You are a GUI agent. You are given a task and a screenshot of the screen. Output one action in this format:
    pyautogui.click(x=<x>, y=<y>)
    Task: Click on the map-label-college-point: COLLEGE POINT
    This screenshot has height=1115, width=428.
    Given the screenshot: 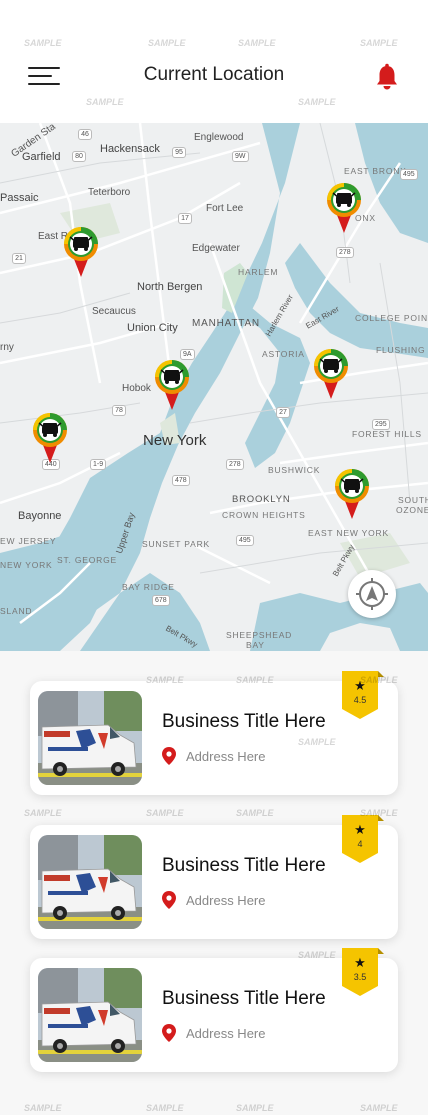 What is the action you would take?
    pyautogui.click(x=391, y=318)
    